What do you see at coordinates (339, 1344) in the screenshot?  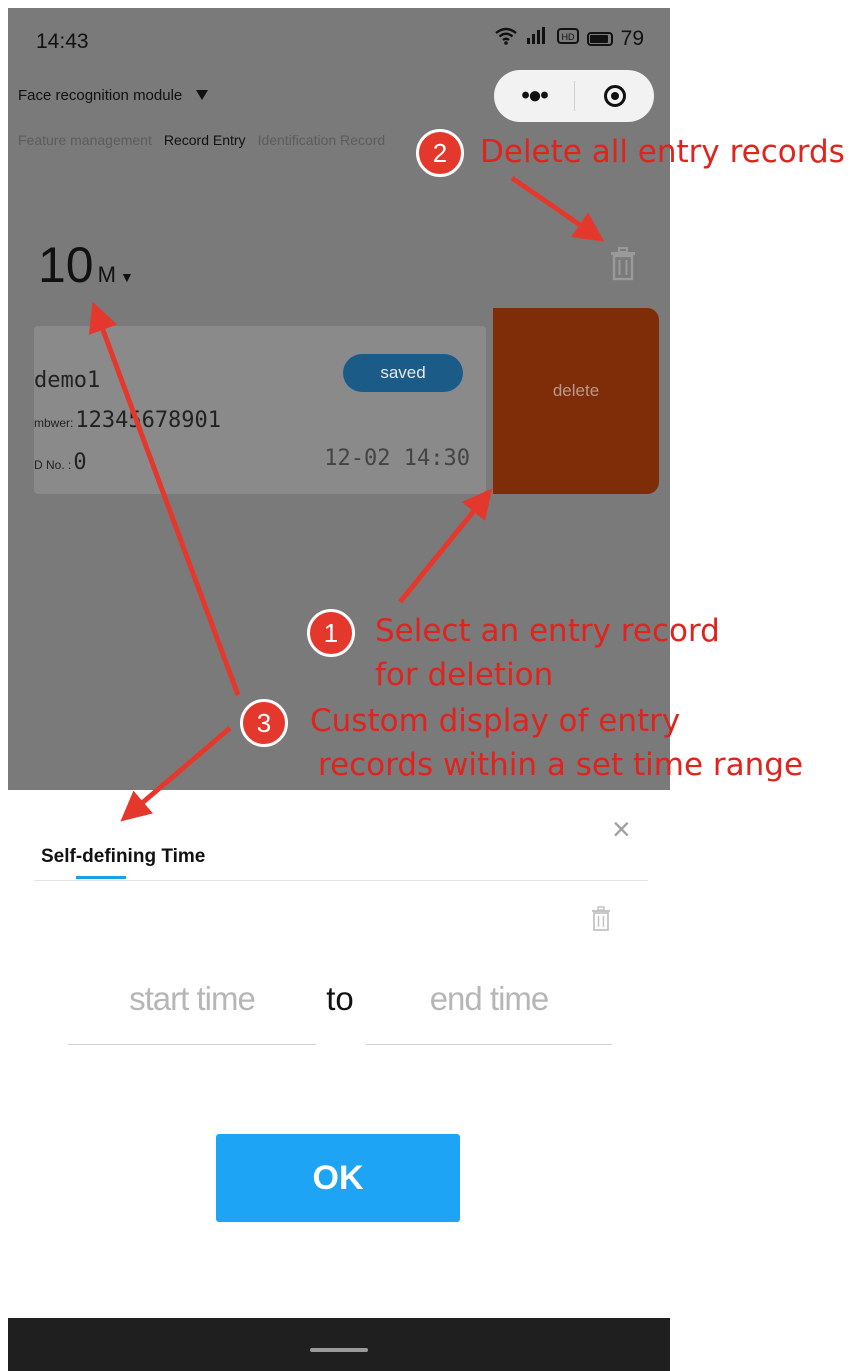 I see `system-nav-bar` at bounding box center [339, 1344].